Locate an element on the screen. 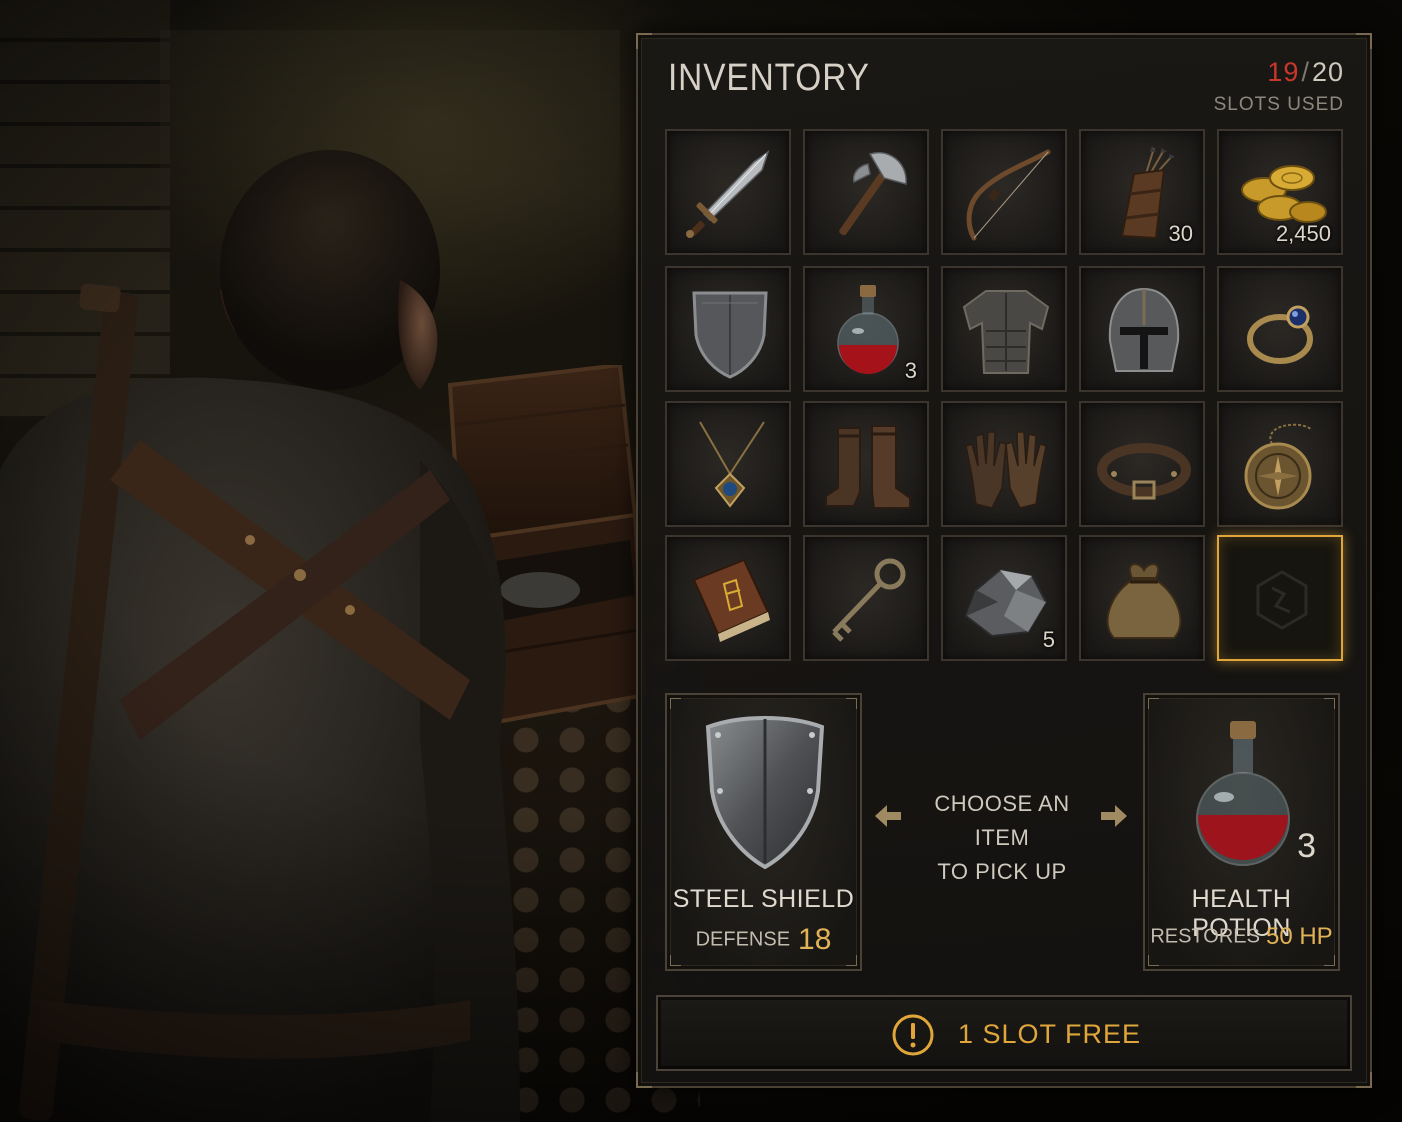 This screenshot has height=1122, width=1402. inventory-slot-belt is located at coordinates (1142, 464).